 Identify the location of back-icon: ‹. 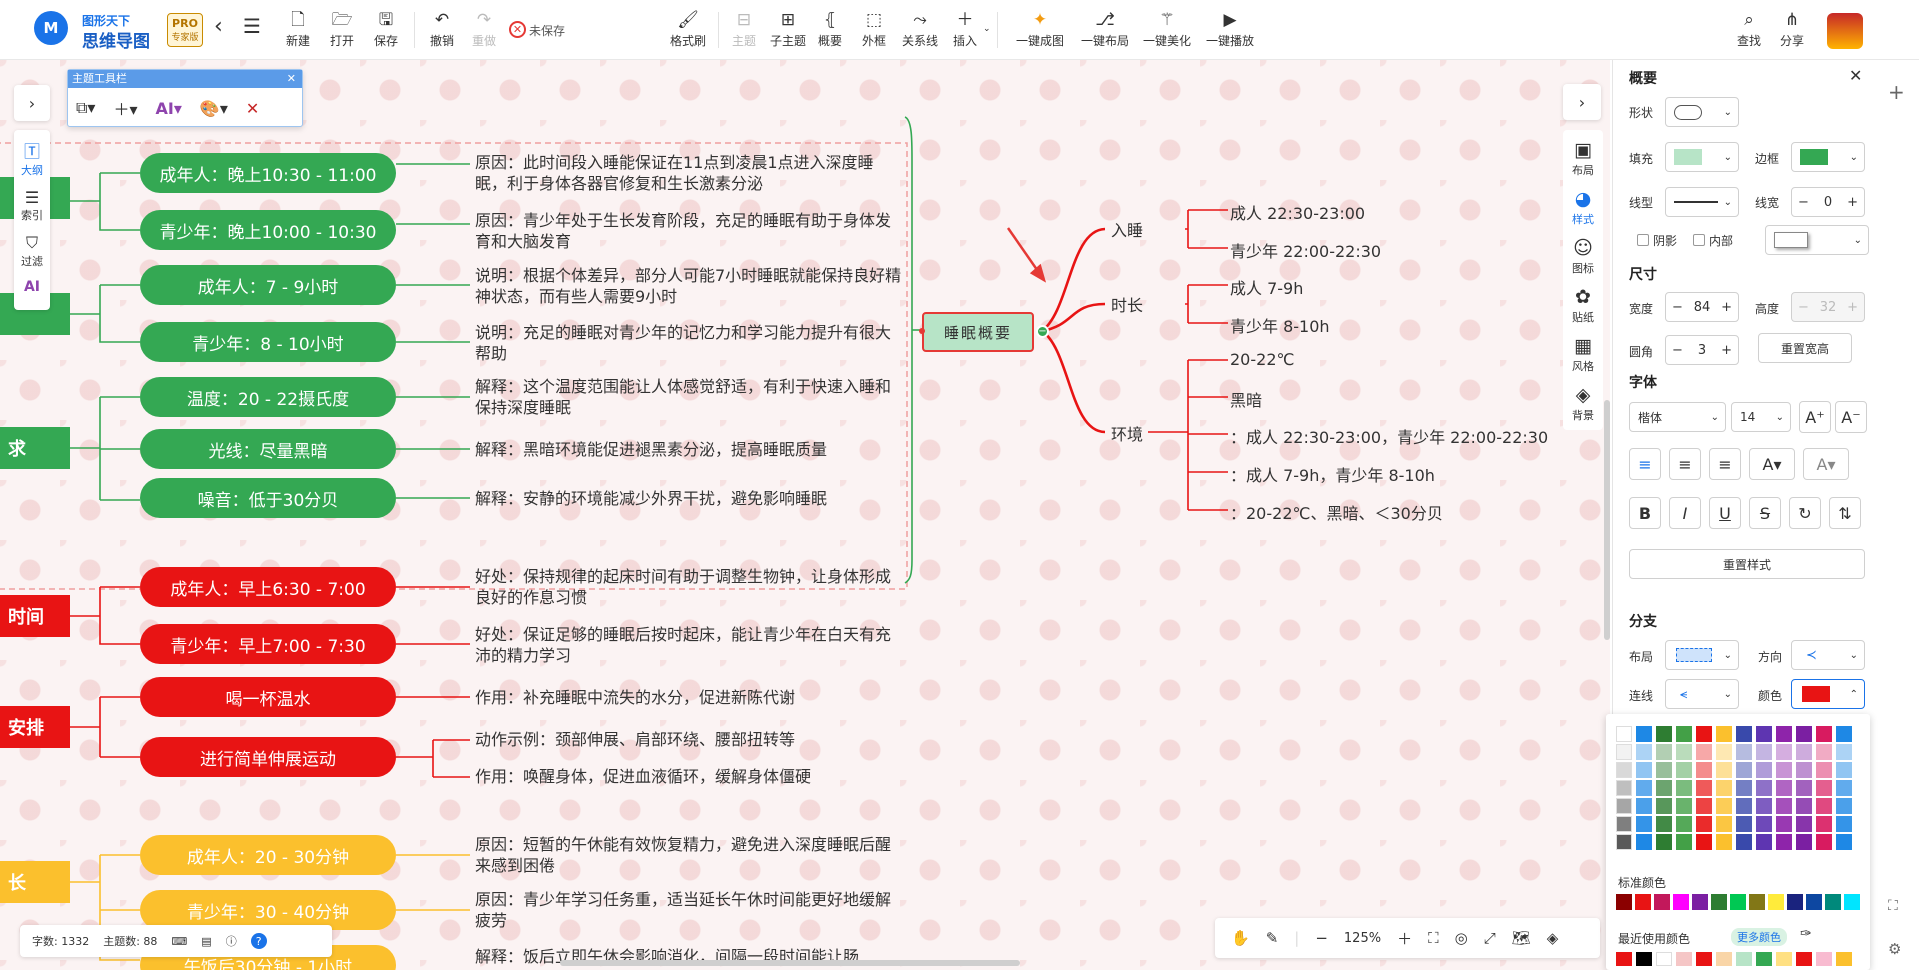
(218, 26).